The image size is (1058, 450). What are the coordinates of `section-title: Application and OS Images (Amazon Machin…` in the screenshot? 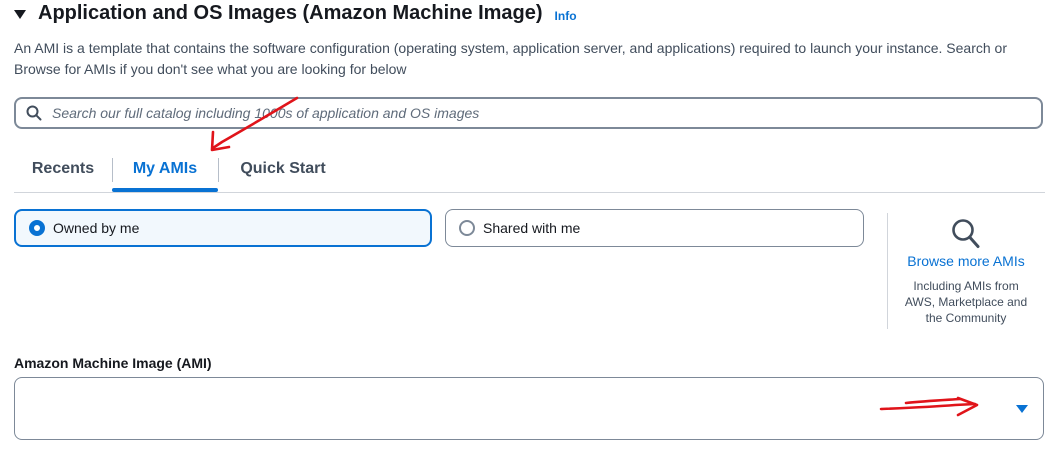 It's located at (290, 13).